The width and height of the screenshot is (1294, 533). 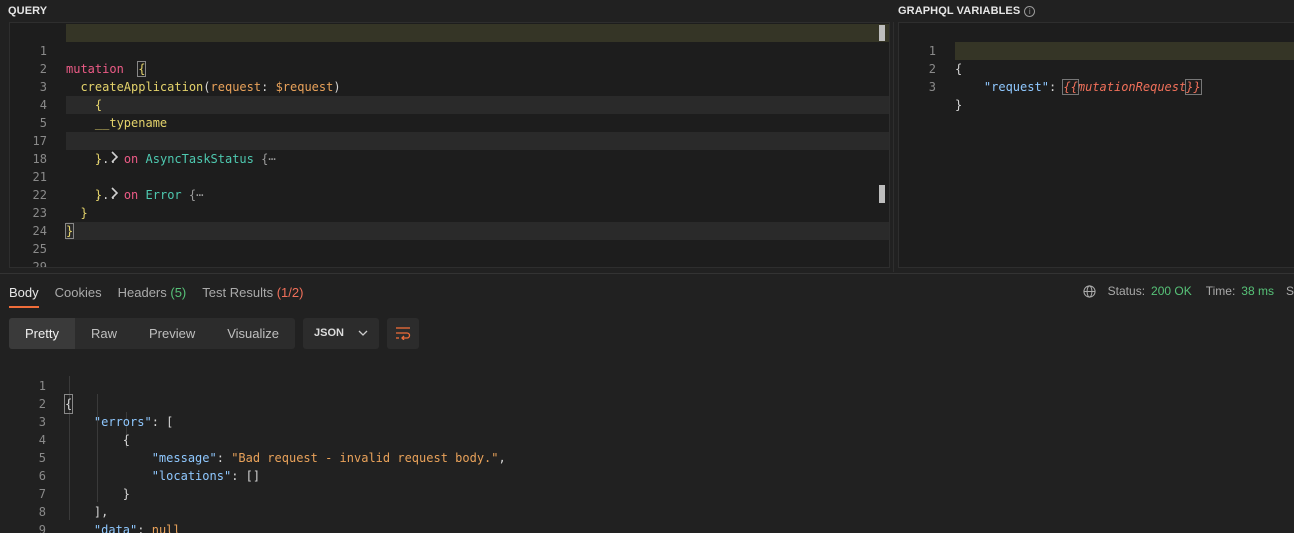 I want to click on view-pretty-button: Pretty, so click(x=42, y=333).